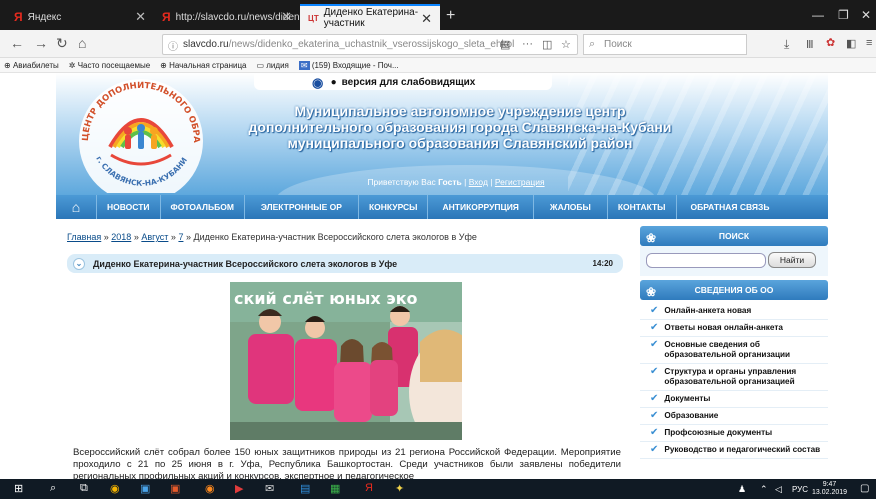 The width and height of the screenshot is (876, 499). I want to click on sidebar-item-label: Ответы новая онлайн-анкета, so click(723, 327).